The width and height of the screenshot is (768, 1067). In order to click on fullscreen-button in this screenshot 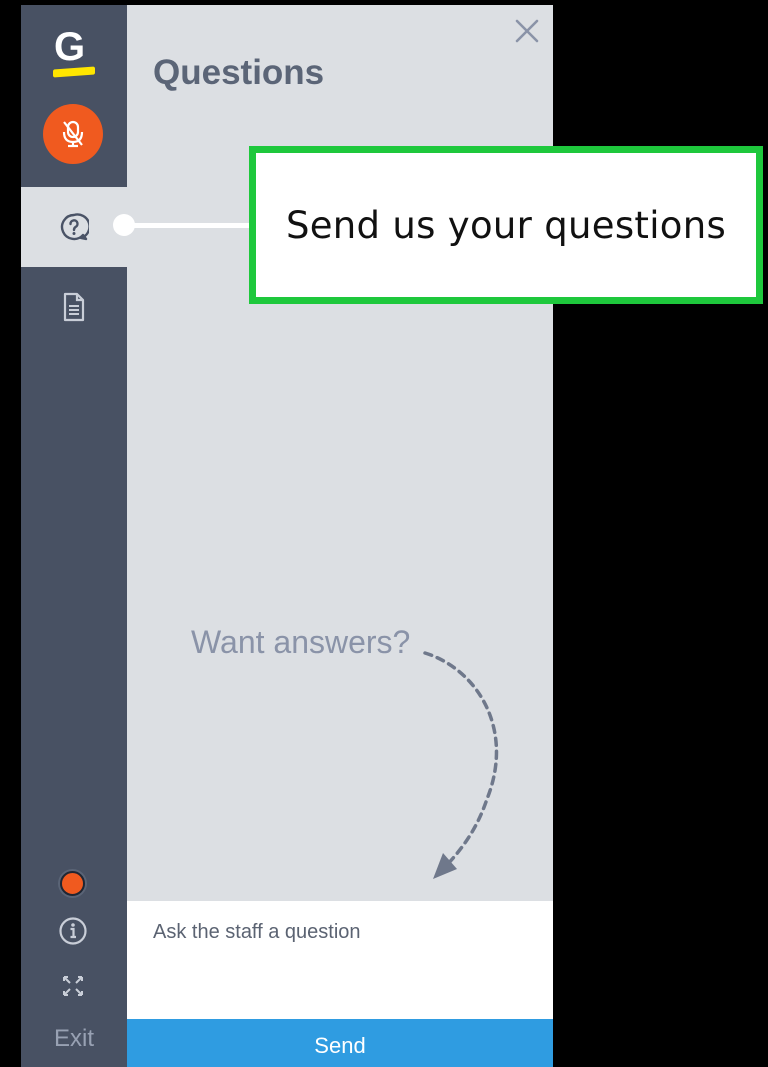, I will do `click(73, 986)`.